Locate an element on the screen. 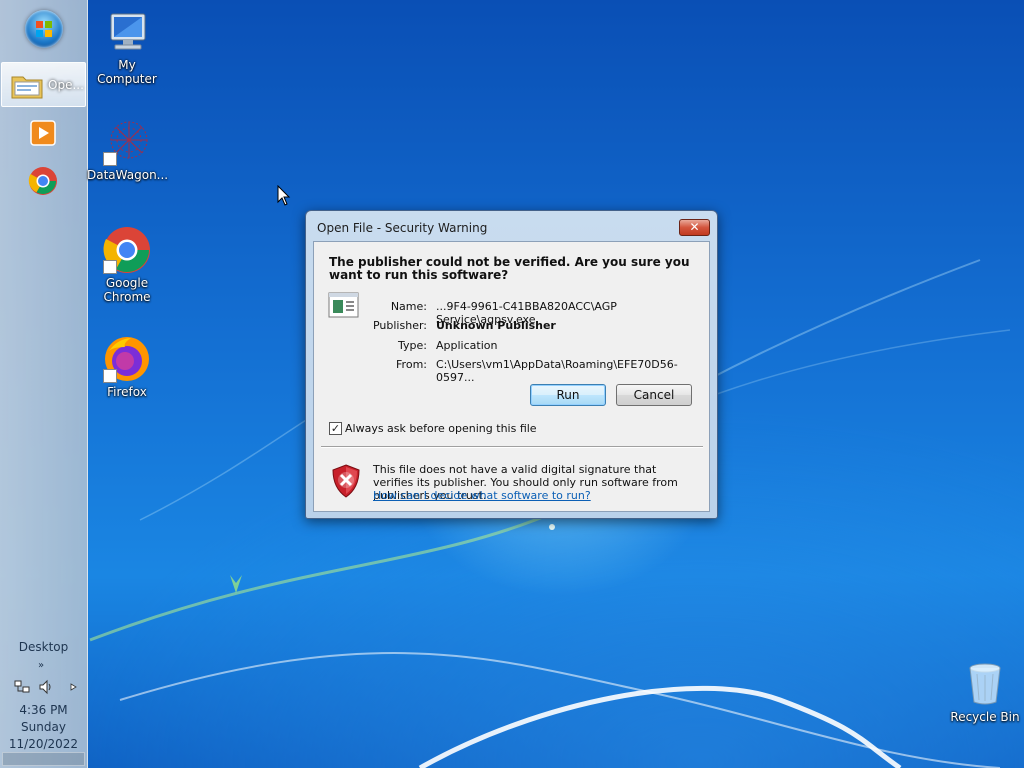 Image resolution: width=1024 pixels, height=768 pixels. always-ask-checkbox: ✓ is located at coordinates (335, 428).